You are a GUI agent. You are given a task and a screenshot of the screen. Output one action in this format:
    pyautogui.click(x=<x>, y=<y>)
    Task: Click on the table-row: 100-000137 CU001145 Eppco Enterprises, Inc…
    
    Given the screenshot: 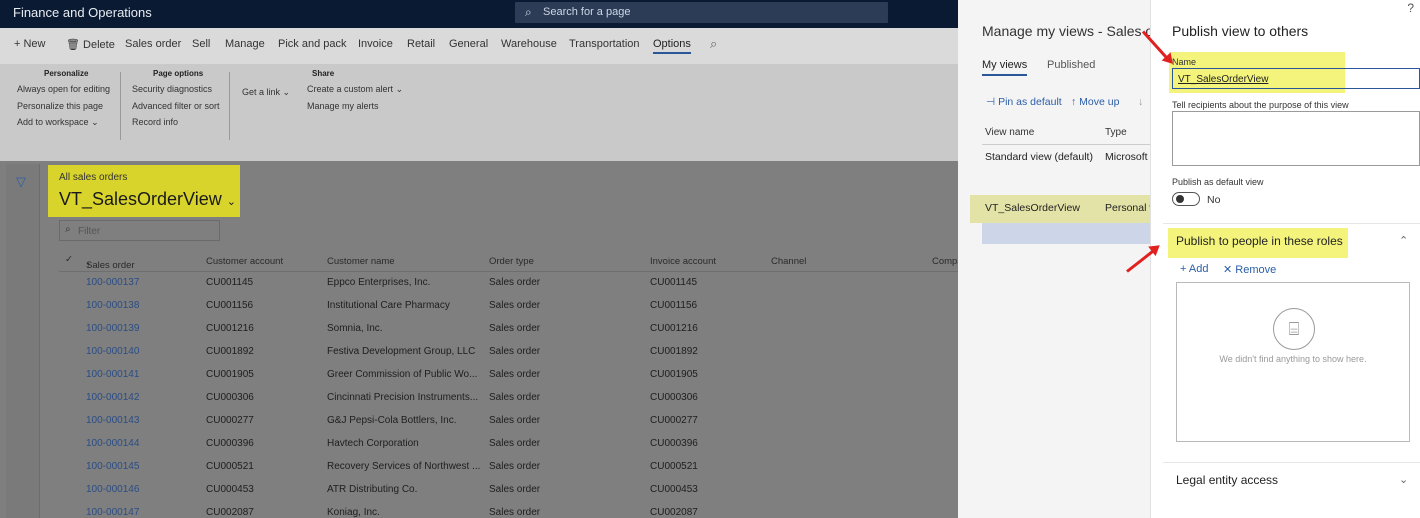 What is the action you would take?
    pyautogui.click(x=508, y=285)
    